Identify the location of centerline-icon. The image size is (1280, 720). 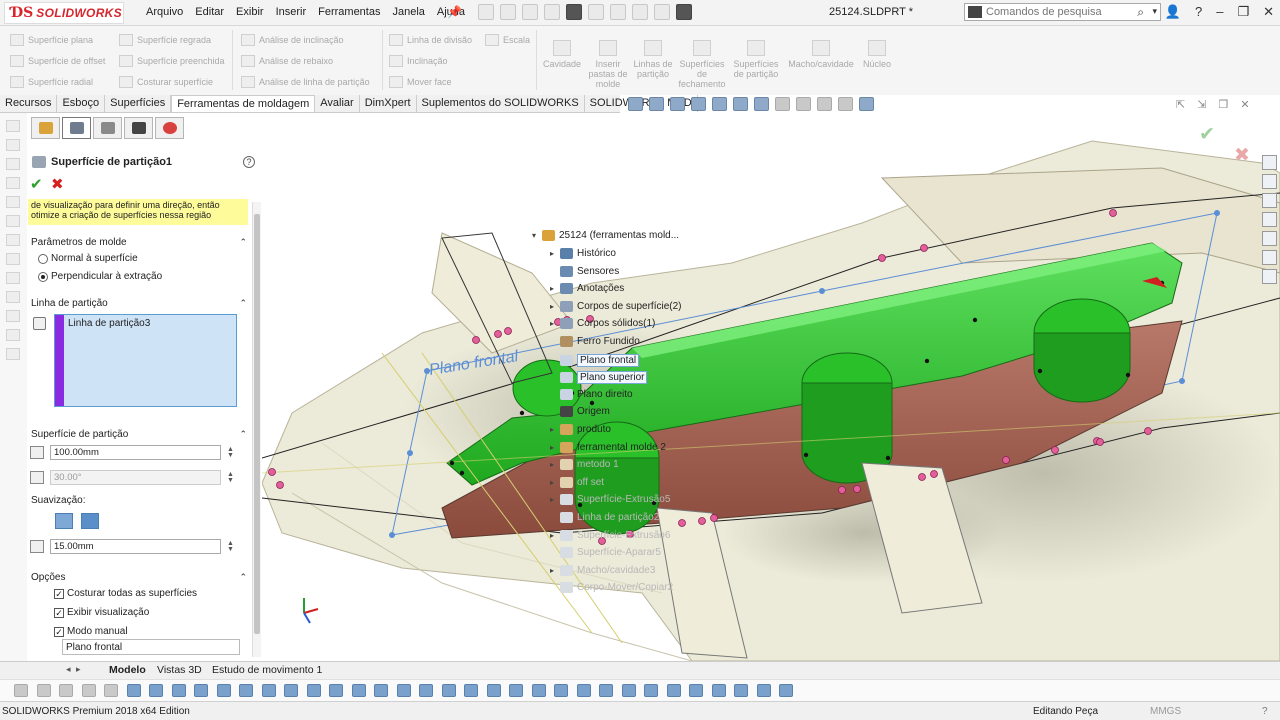
(538, 690).